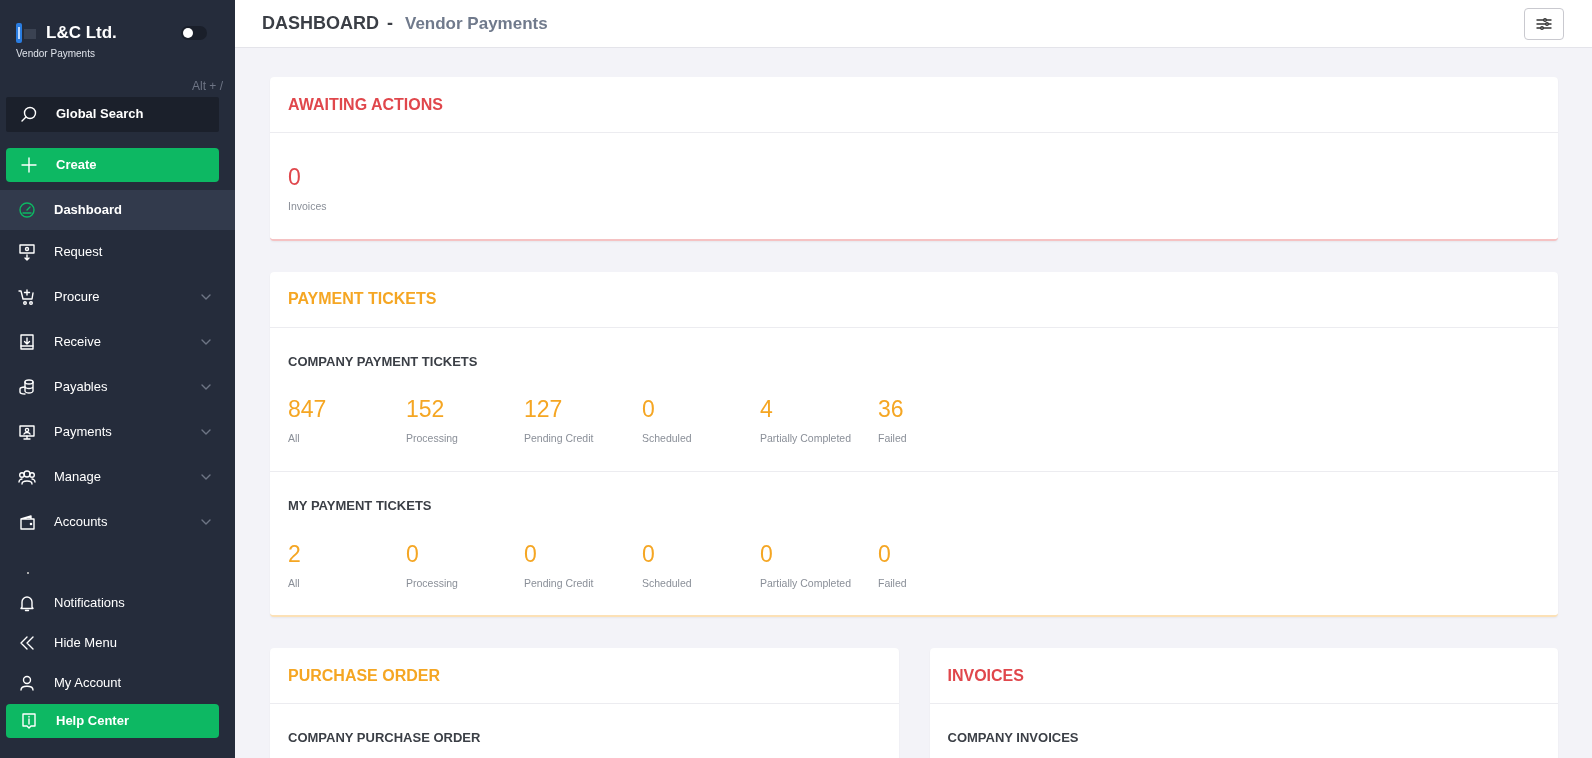 The width and height of the screenshot is (1592, 758). What do you see at coordinates (112, 114) in the screenshot?
I see `global-search-button: Global Search` at bounding box center [112, 114].